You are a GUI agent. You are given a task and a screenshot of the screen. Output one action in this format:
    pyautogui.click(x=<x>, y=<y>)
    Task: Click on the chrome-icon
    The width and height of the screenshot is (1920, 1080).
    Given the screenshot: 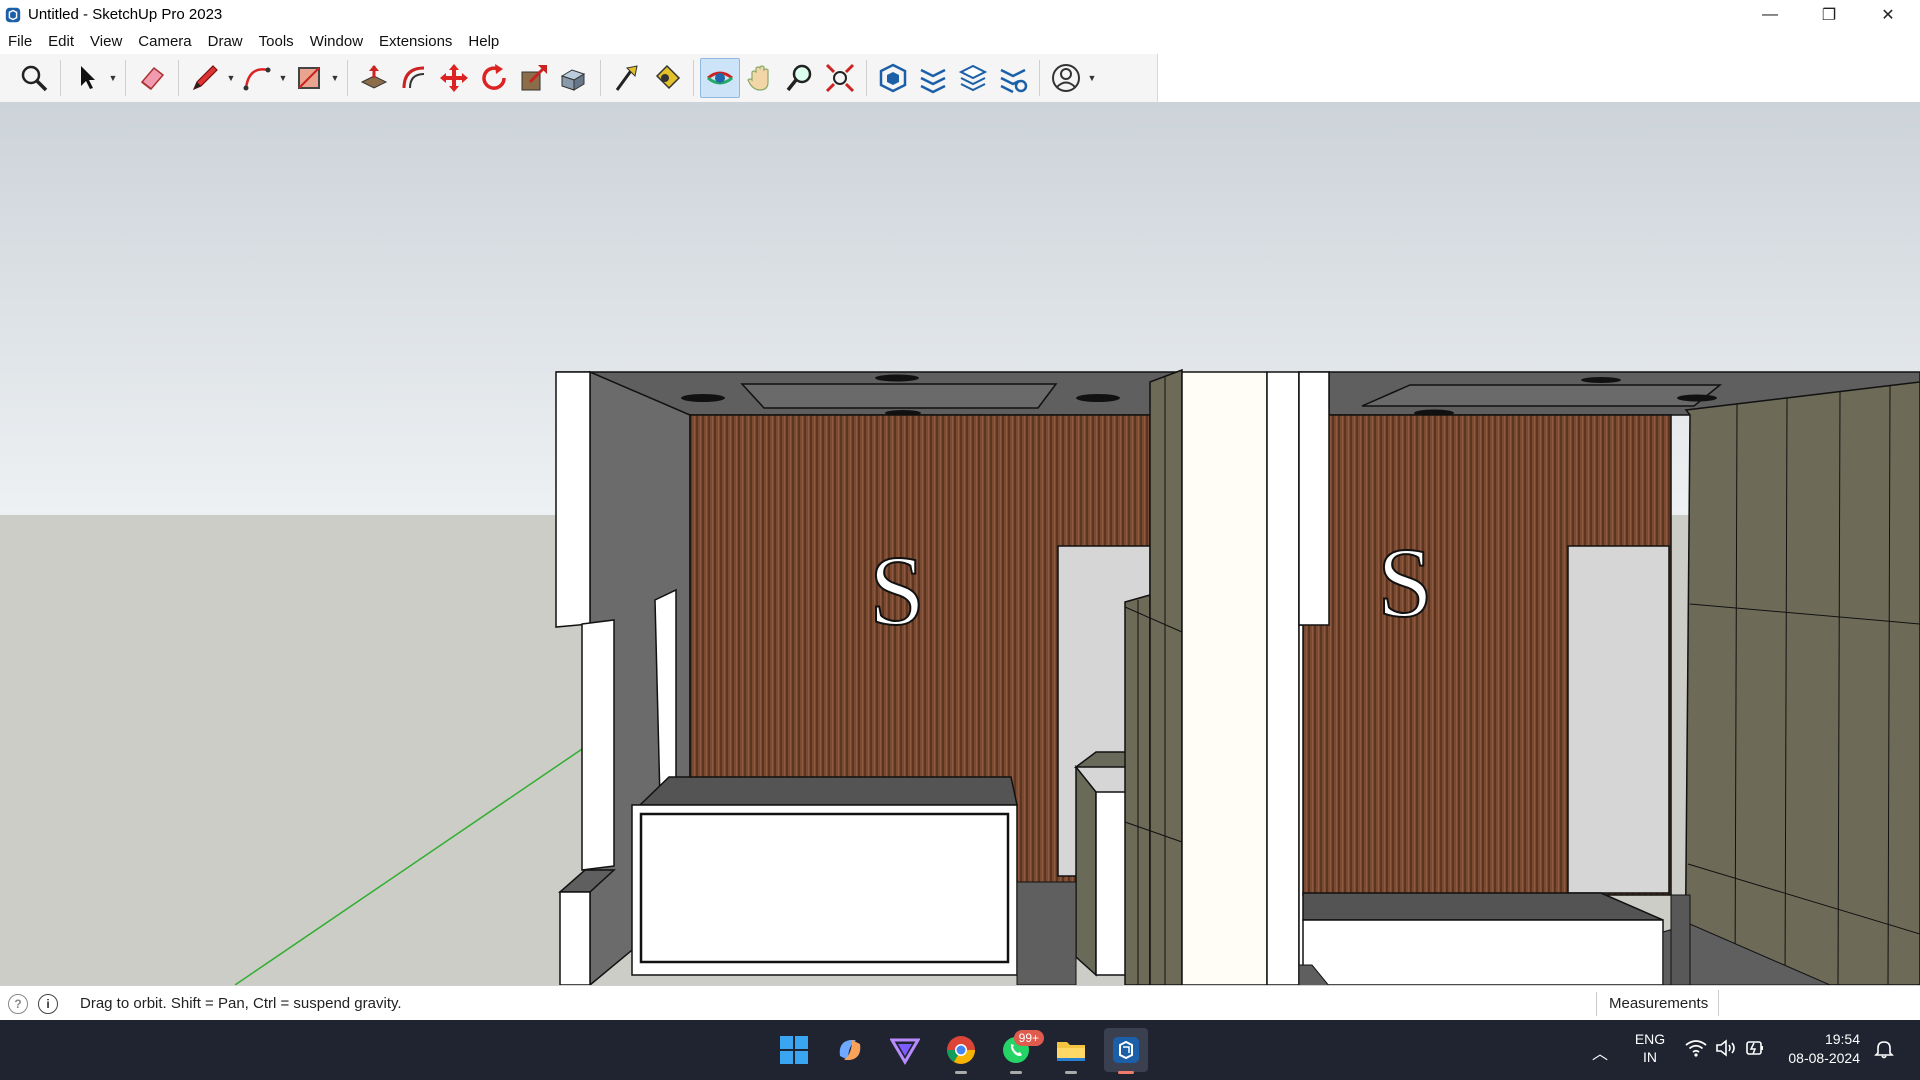 What is the action you would take?
    pyautogui.click(x=961, y=1050)
    